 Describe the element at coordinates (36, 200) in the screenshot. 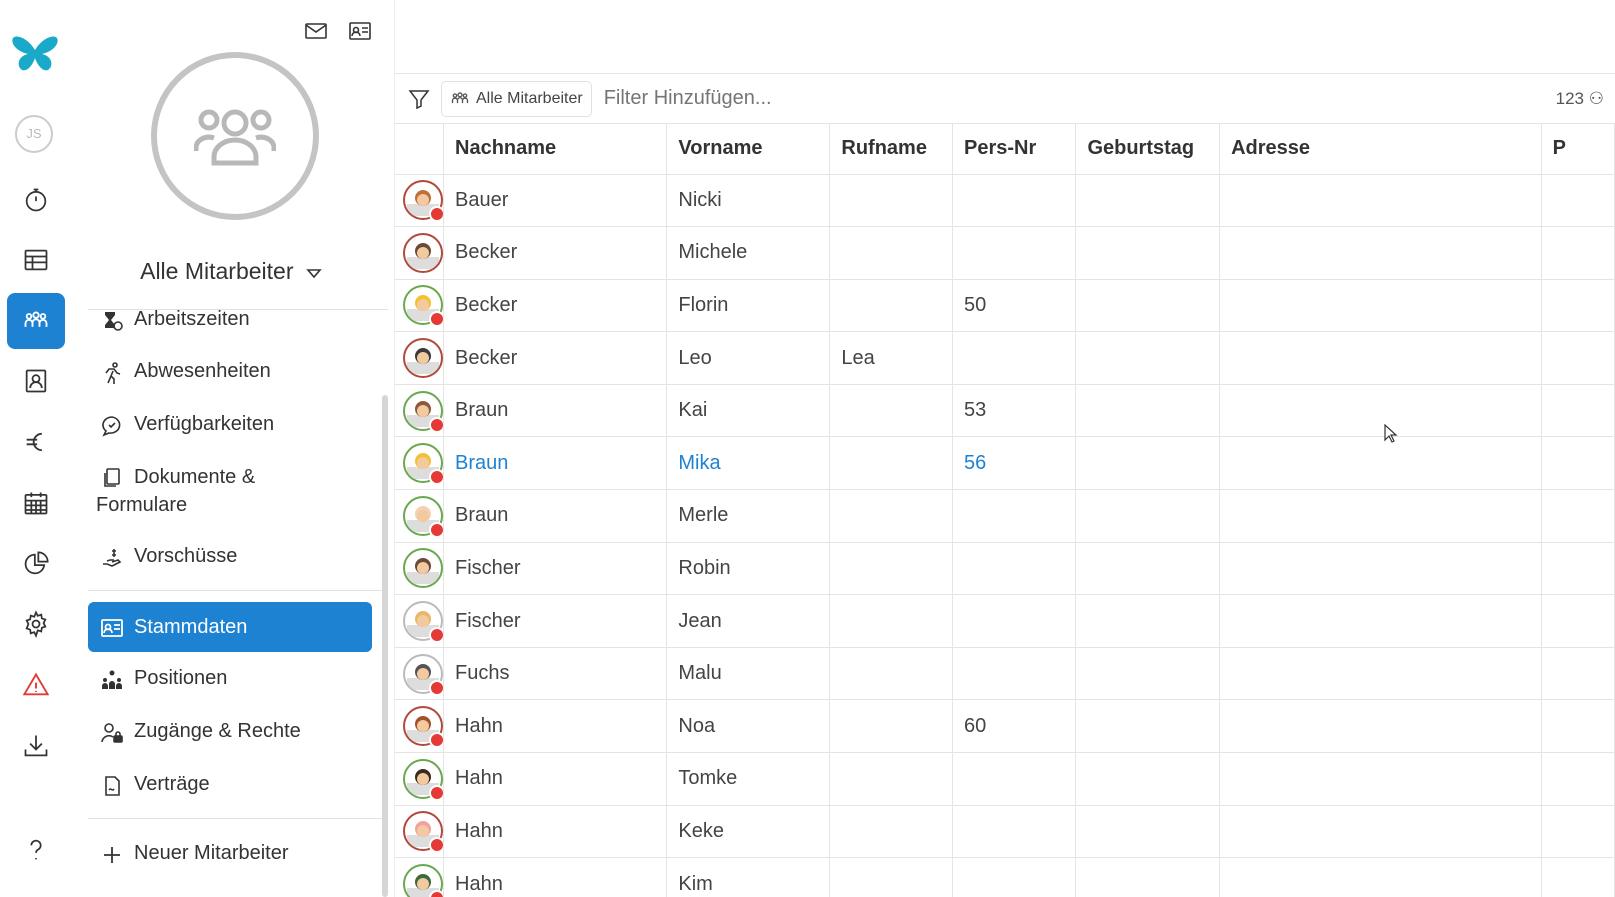

I see `stopwatch-icon` at that location.